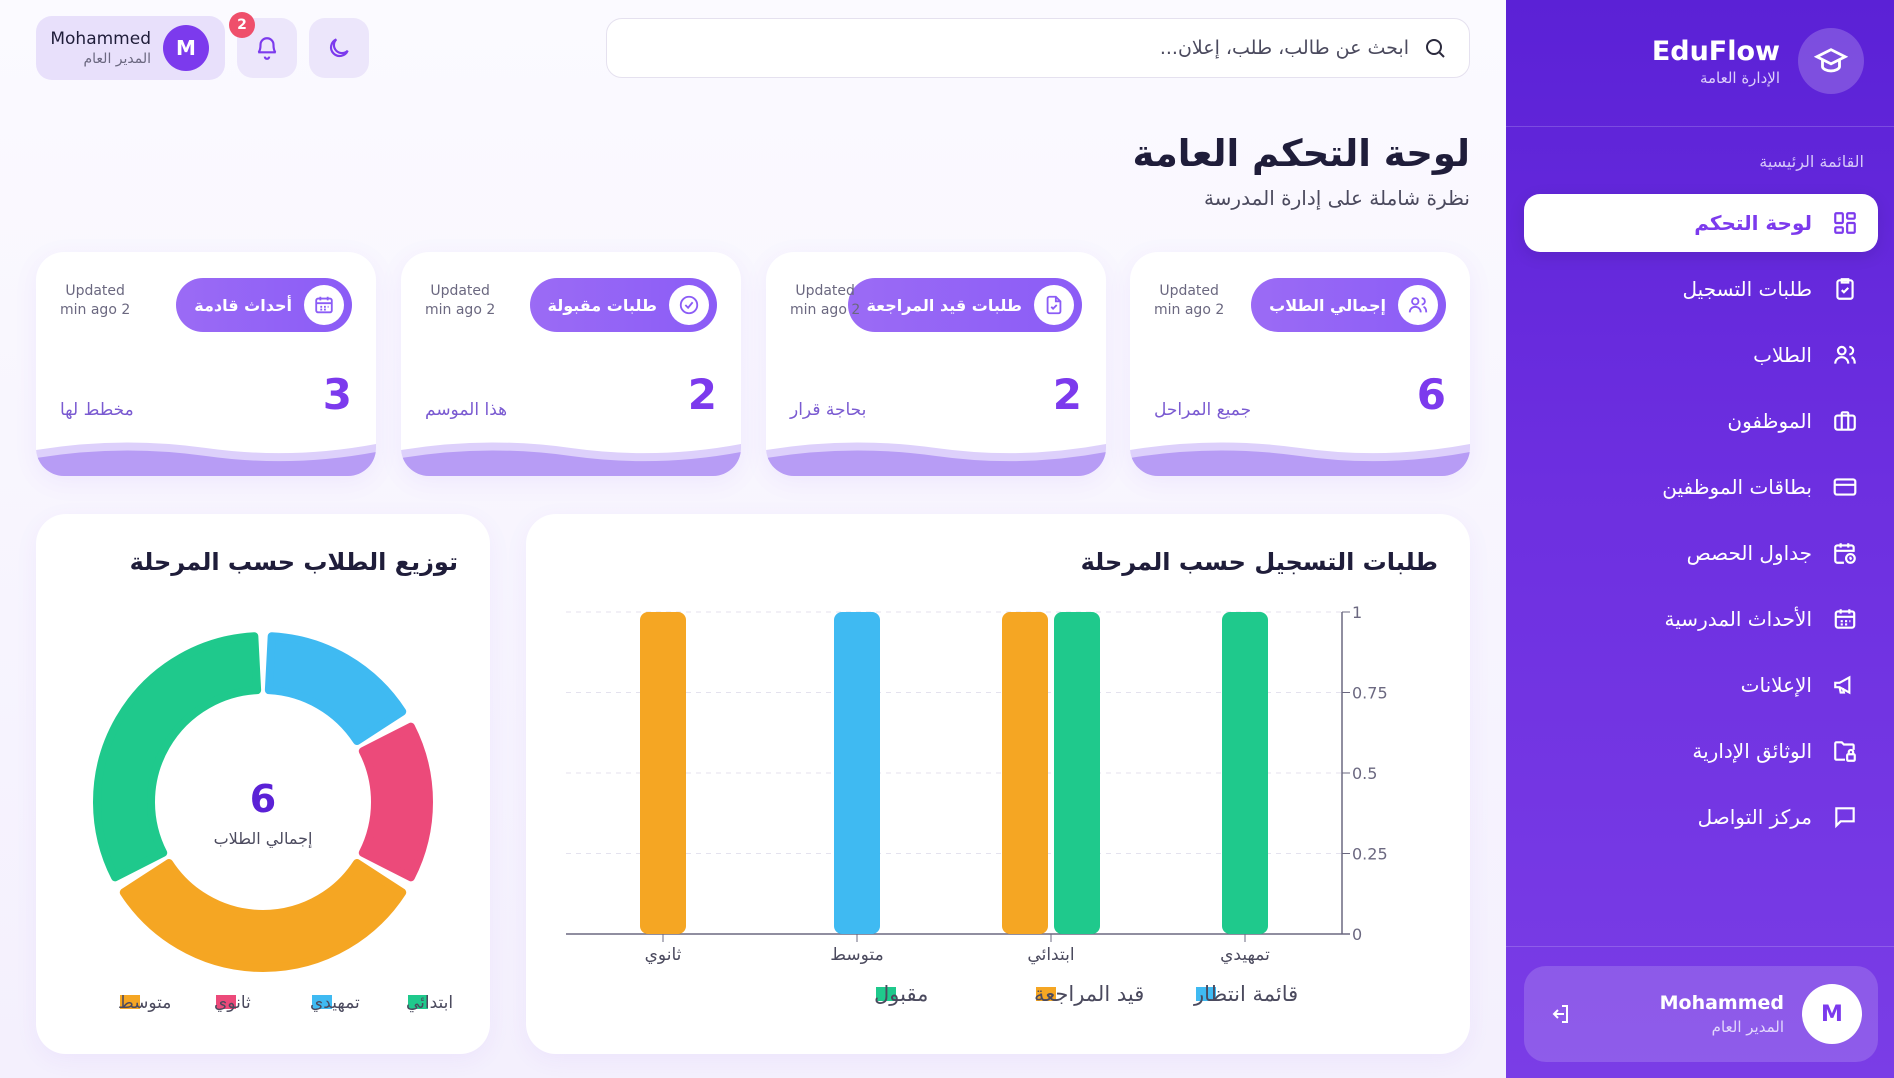 The image size is (1894, 1078). What do you see at coordinates (1738, 619) in the screenshot?
I see `sidebar-item-label: الأحداث المدرسية` at bounding box center [1738, 619].